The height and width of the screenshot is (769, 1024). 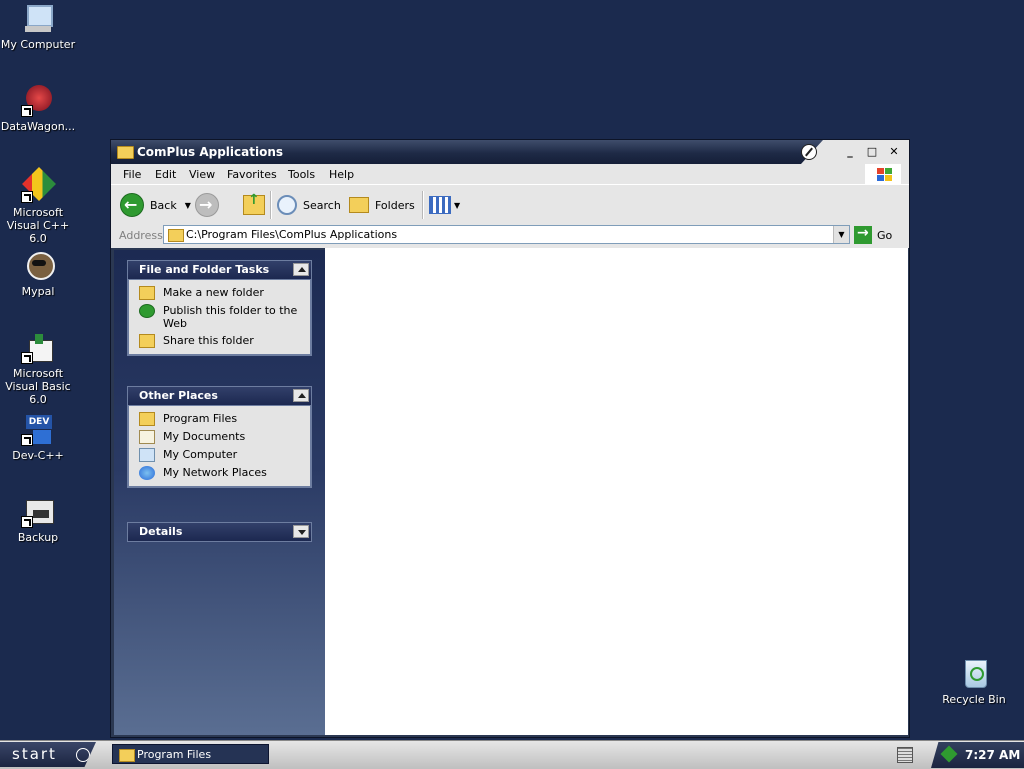 What do you see at coordinates (38, 266) in the screenshot?
I see `mypal-icon` at bounding box center [38, 266].